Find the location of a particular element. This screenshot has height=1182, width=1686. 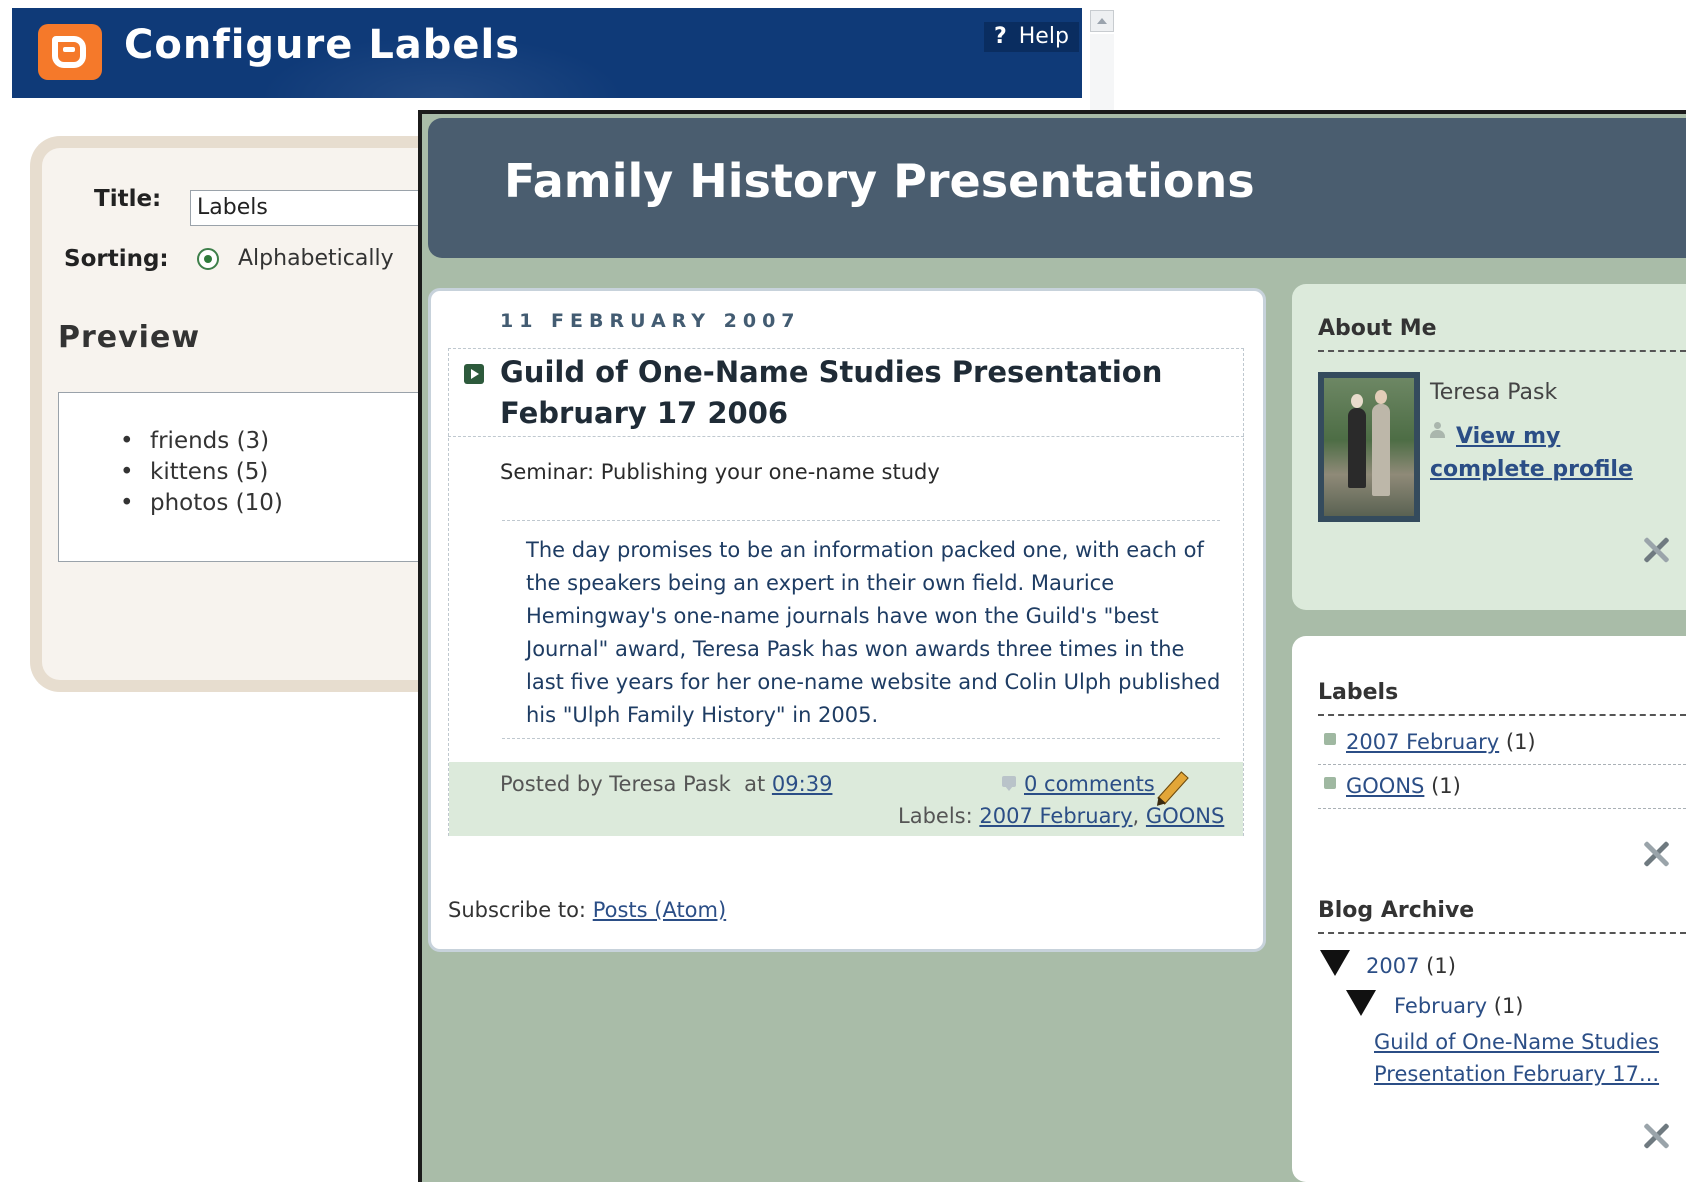

blog-archive-heading: Blog Archive is located at coordinates (1396, 910).